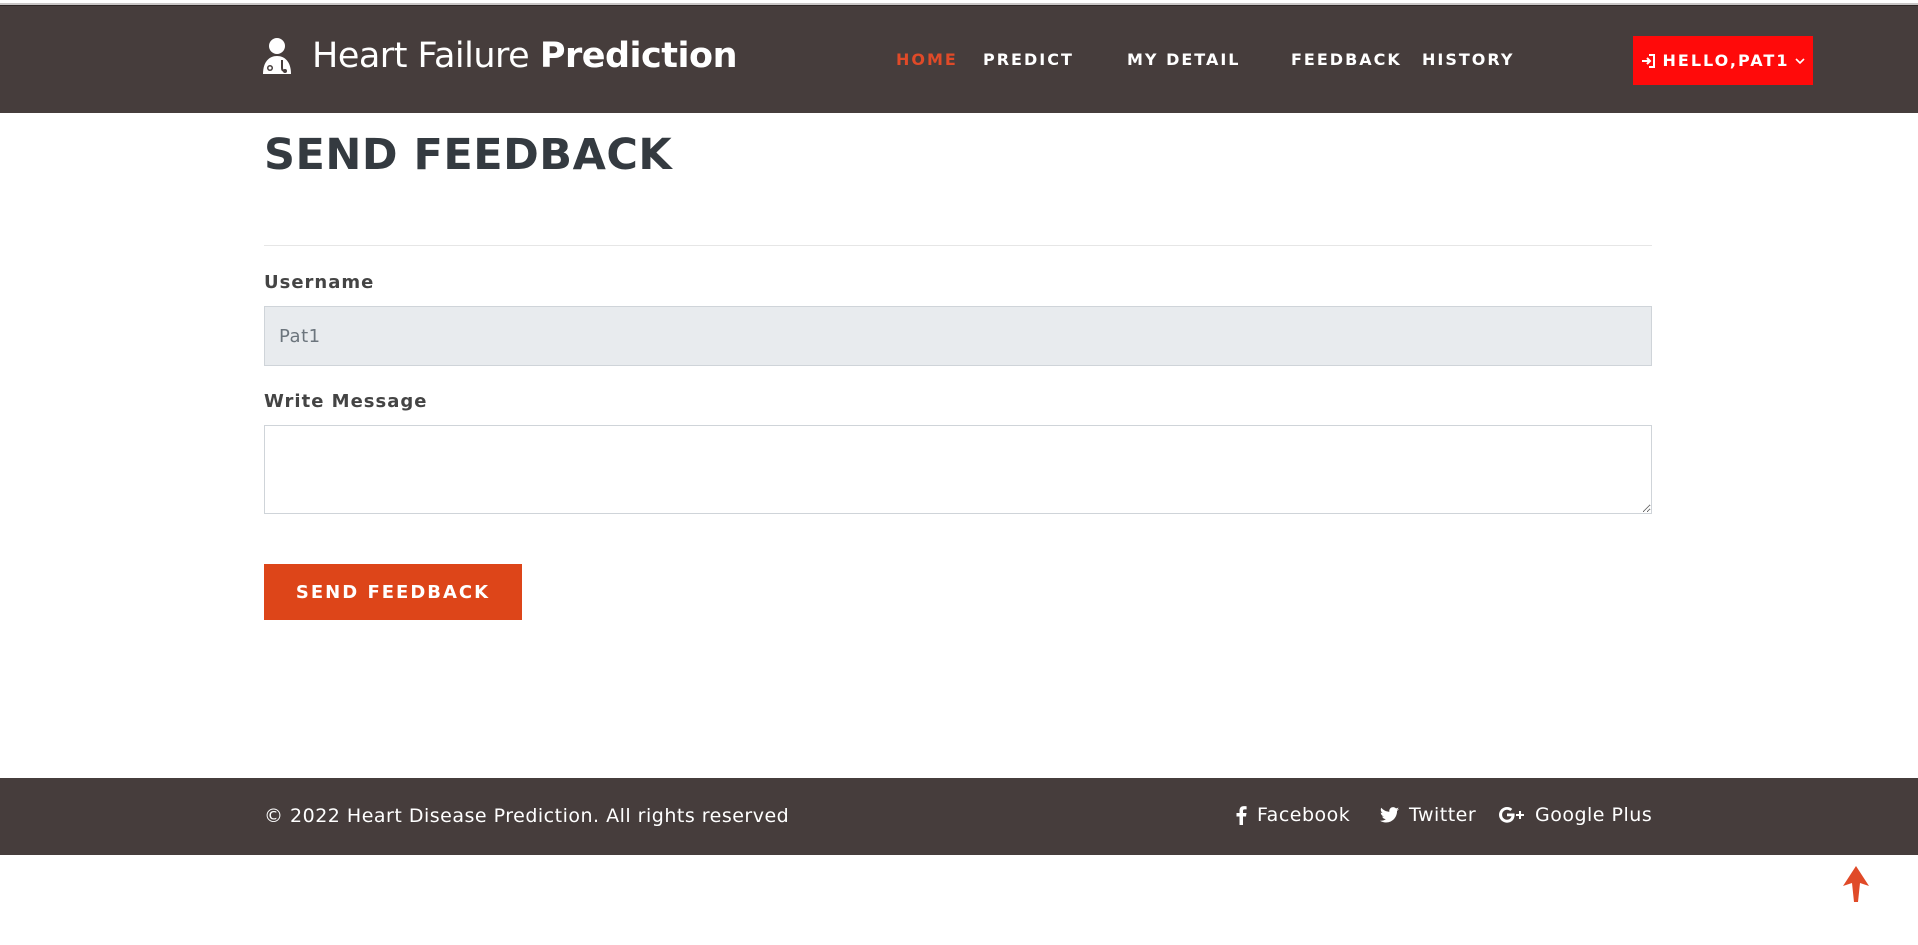 This screenshot has height=945, width=1918. Describe the element at coordinates (468, 155) in the screenshot. I see `page-title: SEND FEEDBACK` at that location.